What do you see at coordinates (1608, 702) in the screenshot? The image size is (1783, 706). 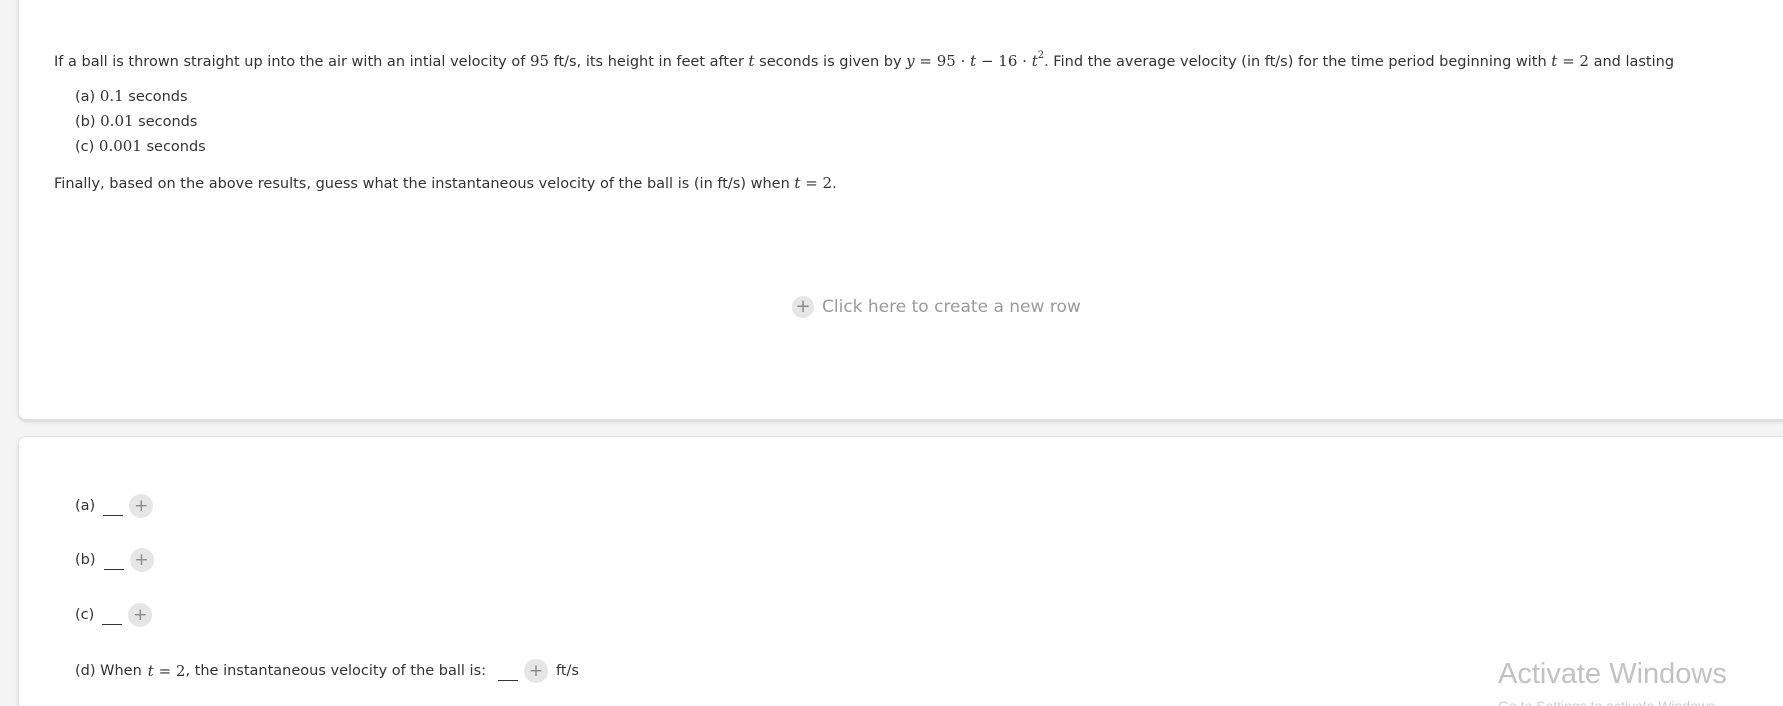 I see `activate-windows-subtitle: Go to Settings to activate Windows.` at bounding box center [1608, 702].